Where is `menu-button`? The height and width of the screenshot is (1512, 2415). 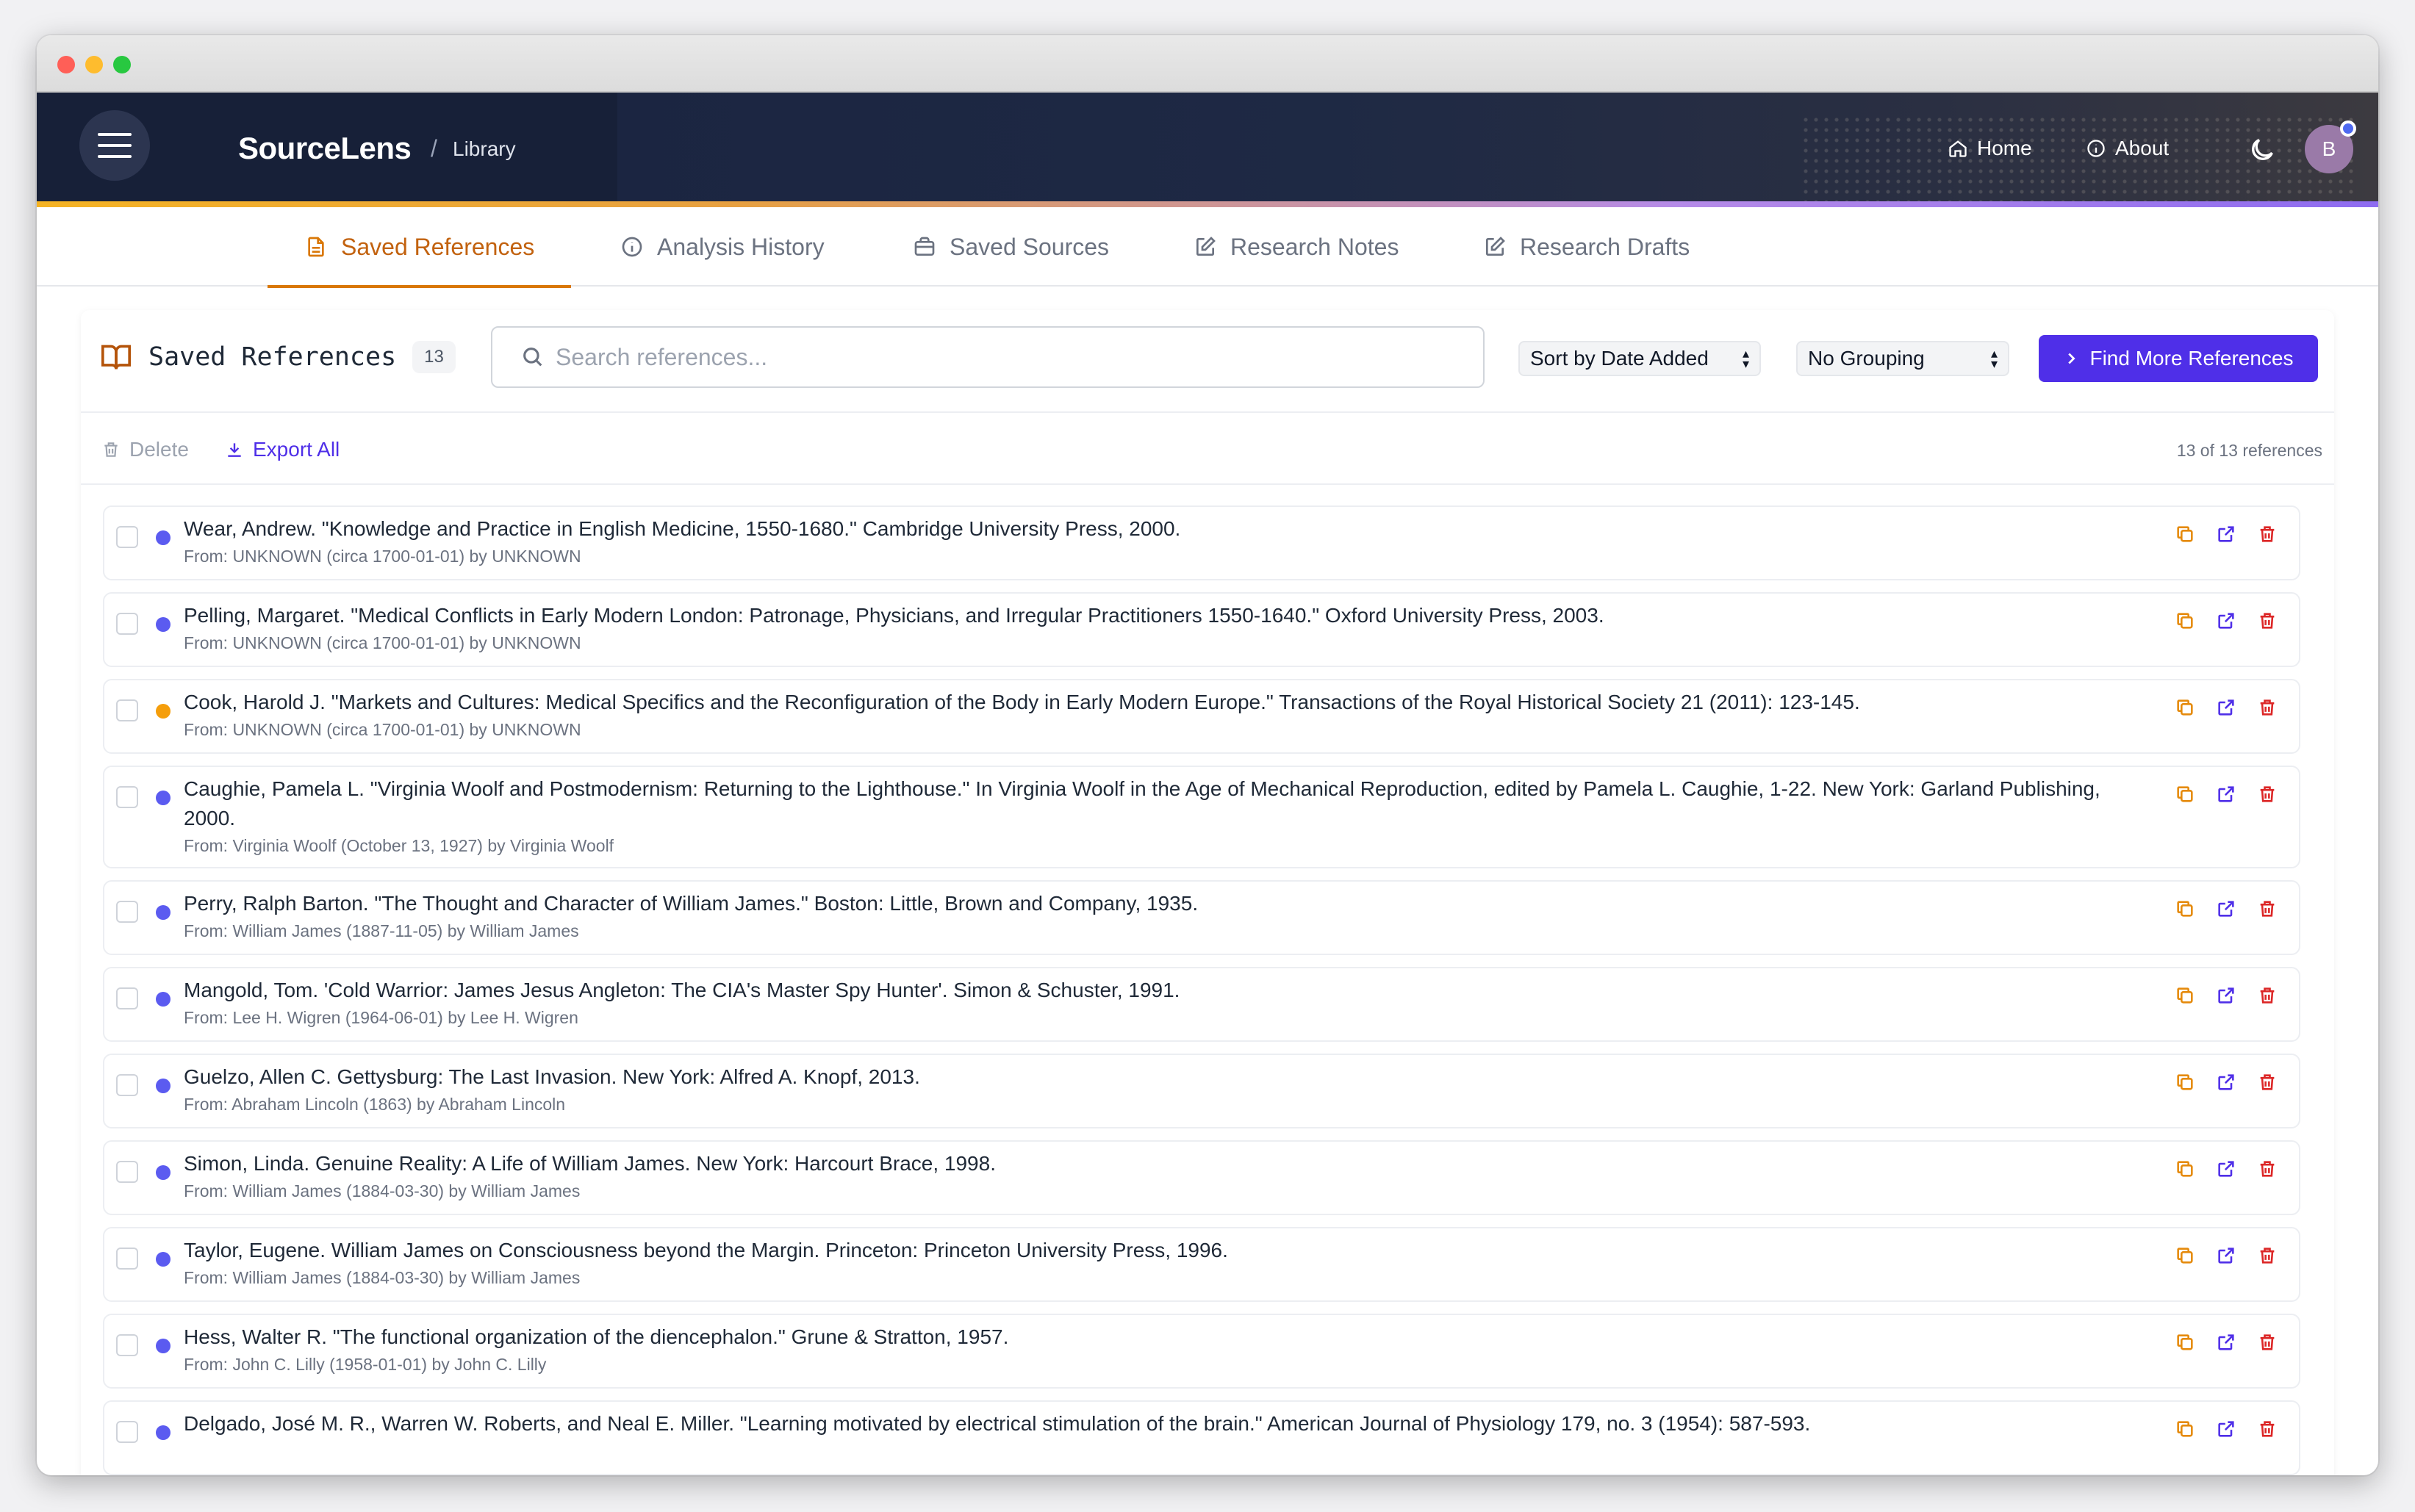 menu-button is located at coordinates (114, 146).